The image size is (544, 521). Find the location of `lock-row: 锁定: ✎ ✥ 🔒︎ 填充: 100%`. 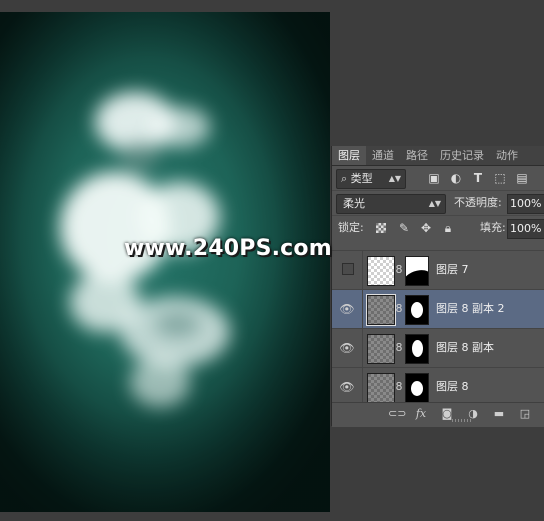

lock-row: 锁定: ✎ ✥ 🔒︎ 填充: 100% is located at coordinates (438, 227).